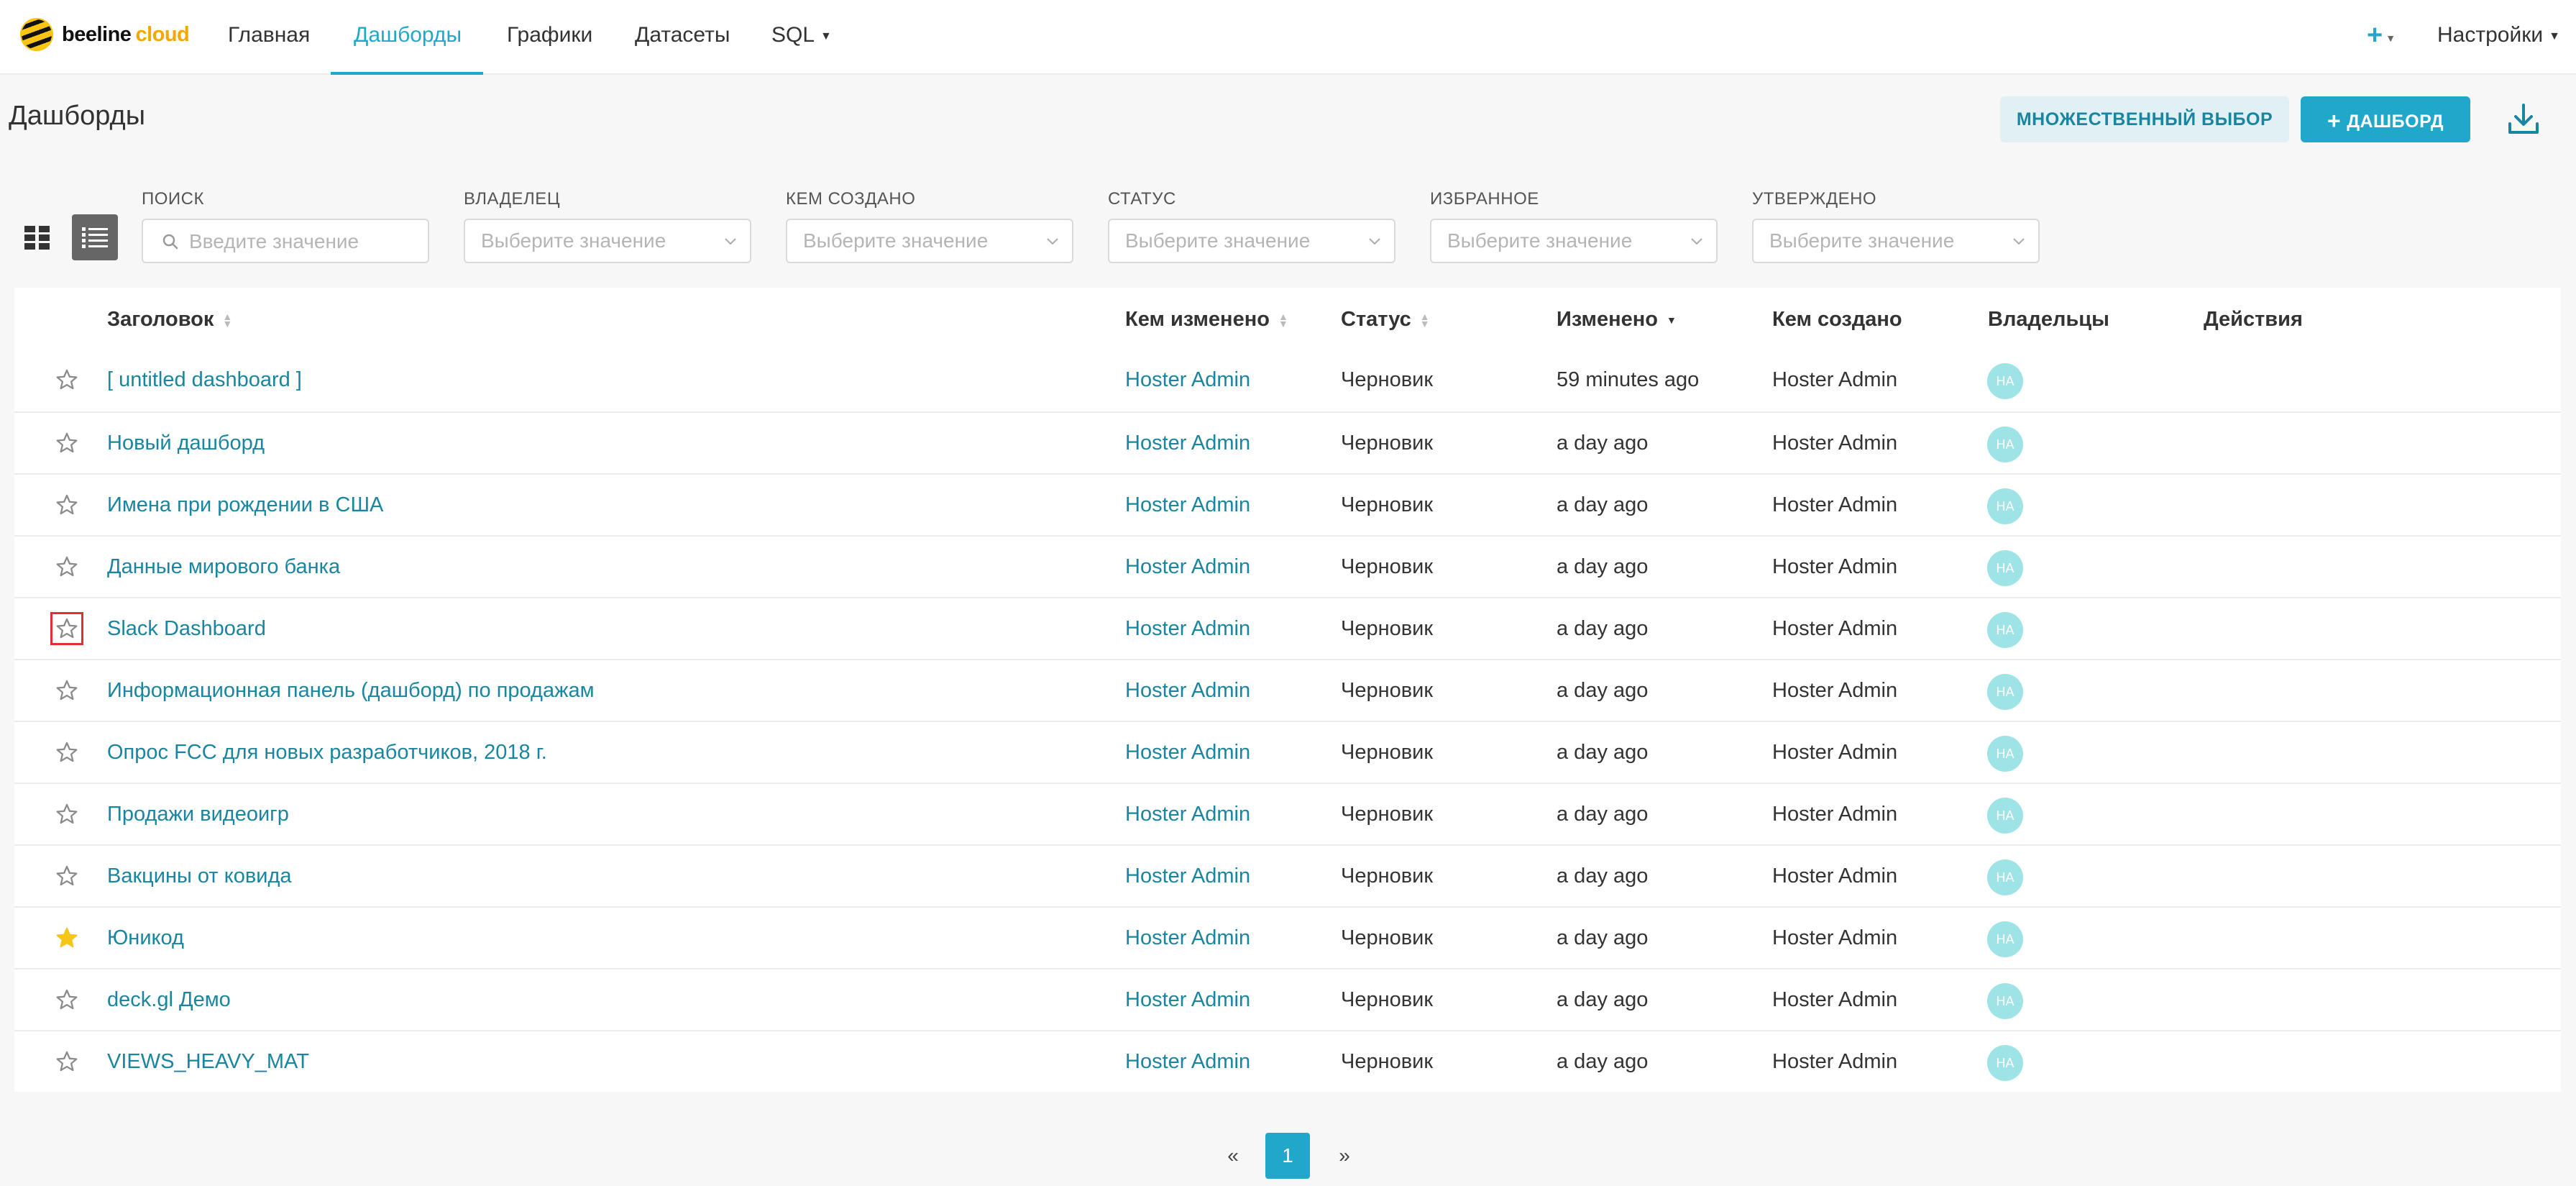  I want to click on column-header-status: Статус ▲ ▼, so click(1385, 319).